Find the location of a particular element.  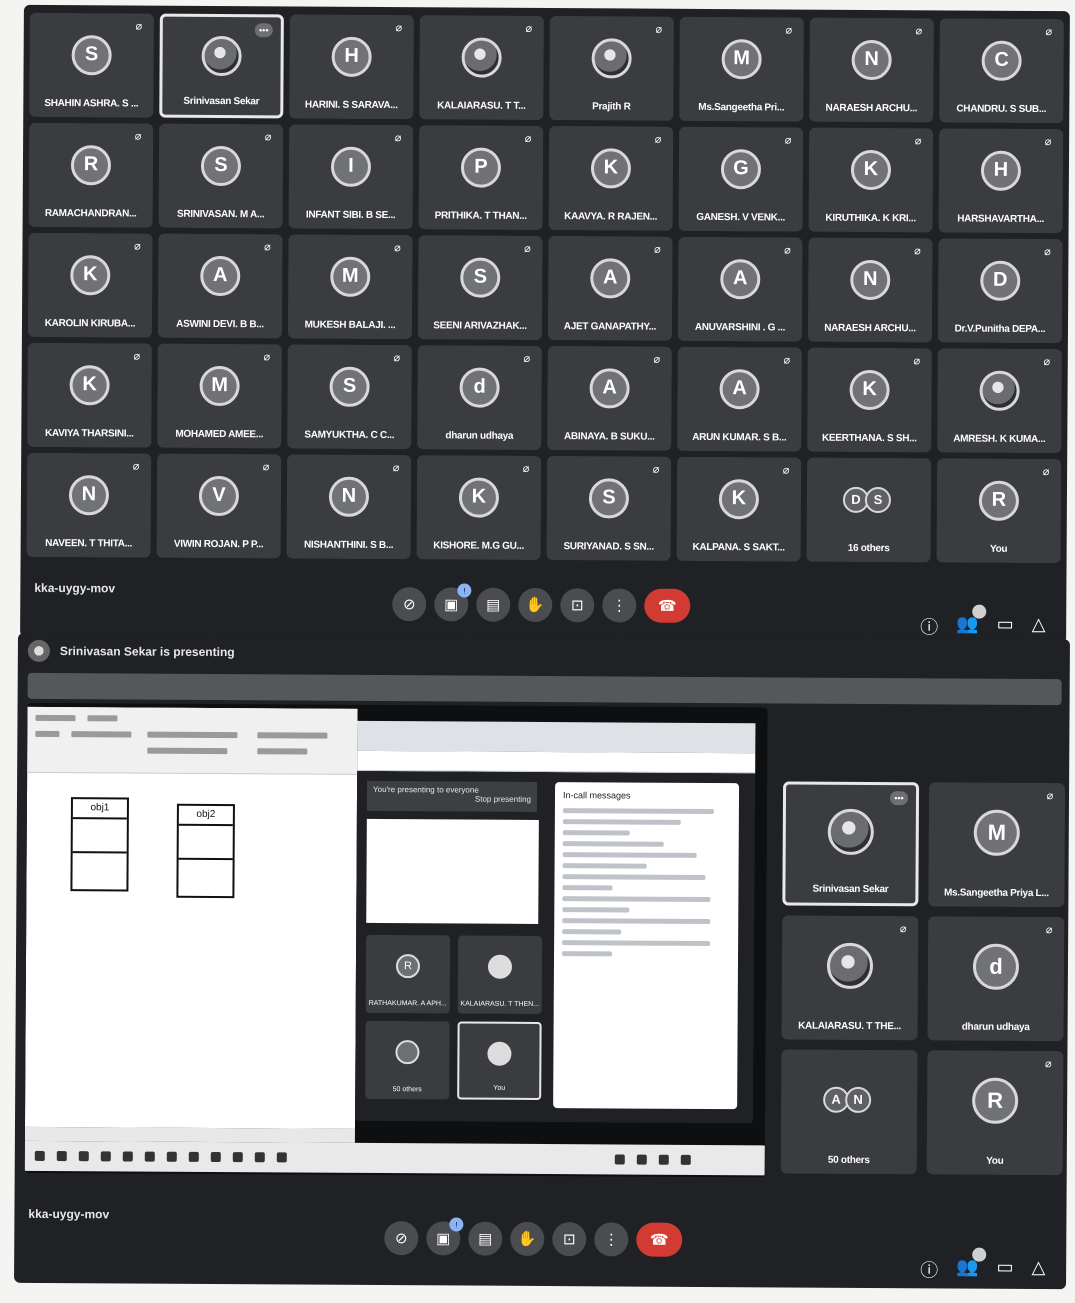

participant-tile: M Ms.Sangeetha Pri... ⌀ is located at coordinates (741, 69).